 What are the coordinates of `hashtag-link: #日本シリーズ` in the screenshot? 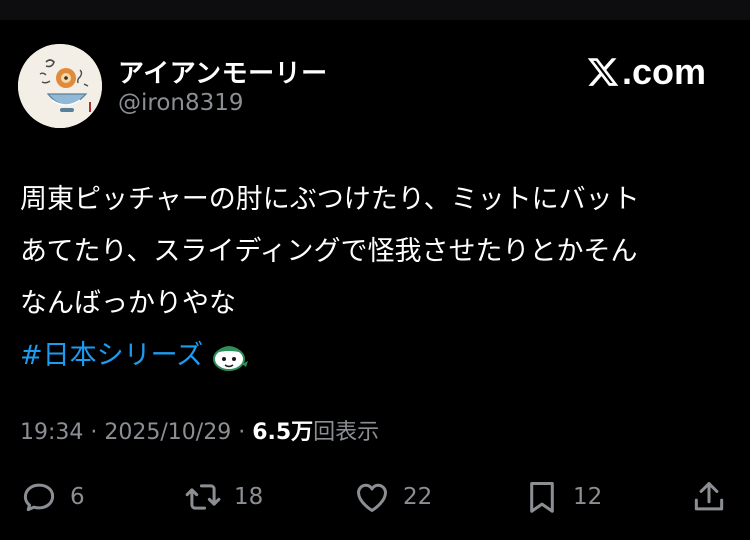 It's located at (111, 356).